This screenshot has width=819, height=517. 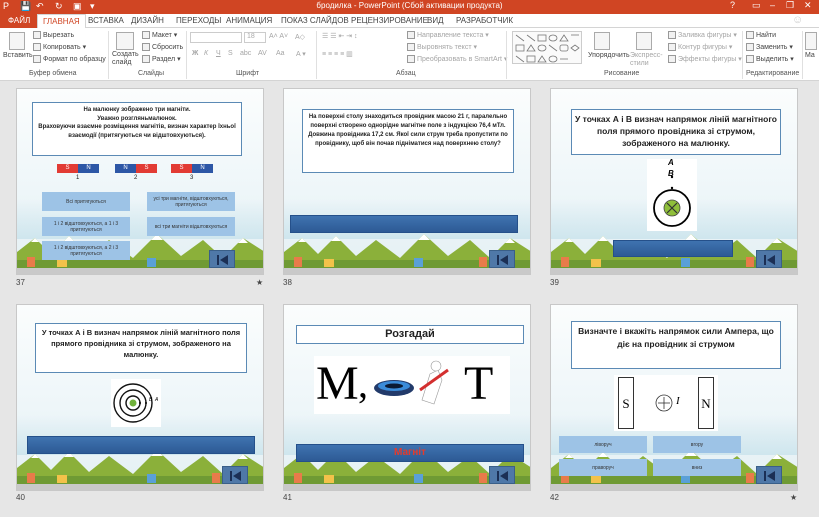 What do you see at coordinates (340, 36) in the screenshot?
I see `bullets-icon: ☰ ☰ ⇤ ⇥ ↕` at bounding box center [340, 36].